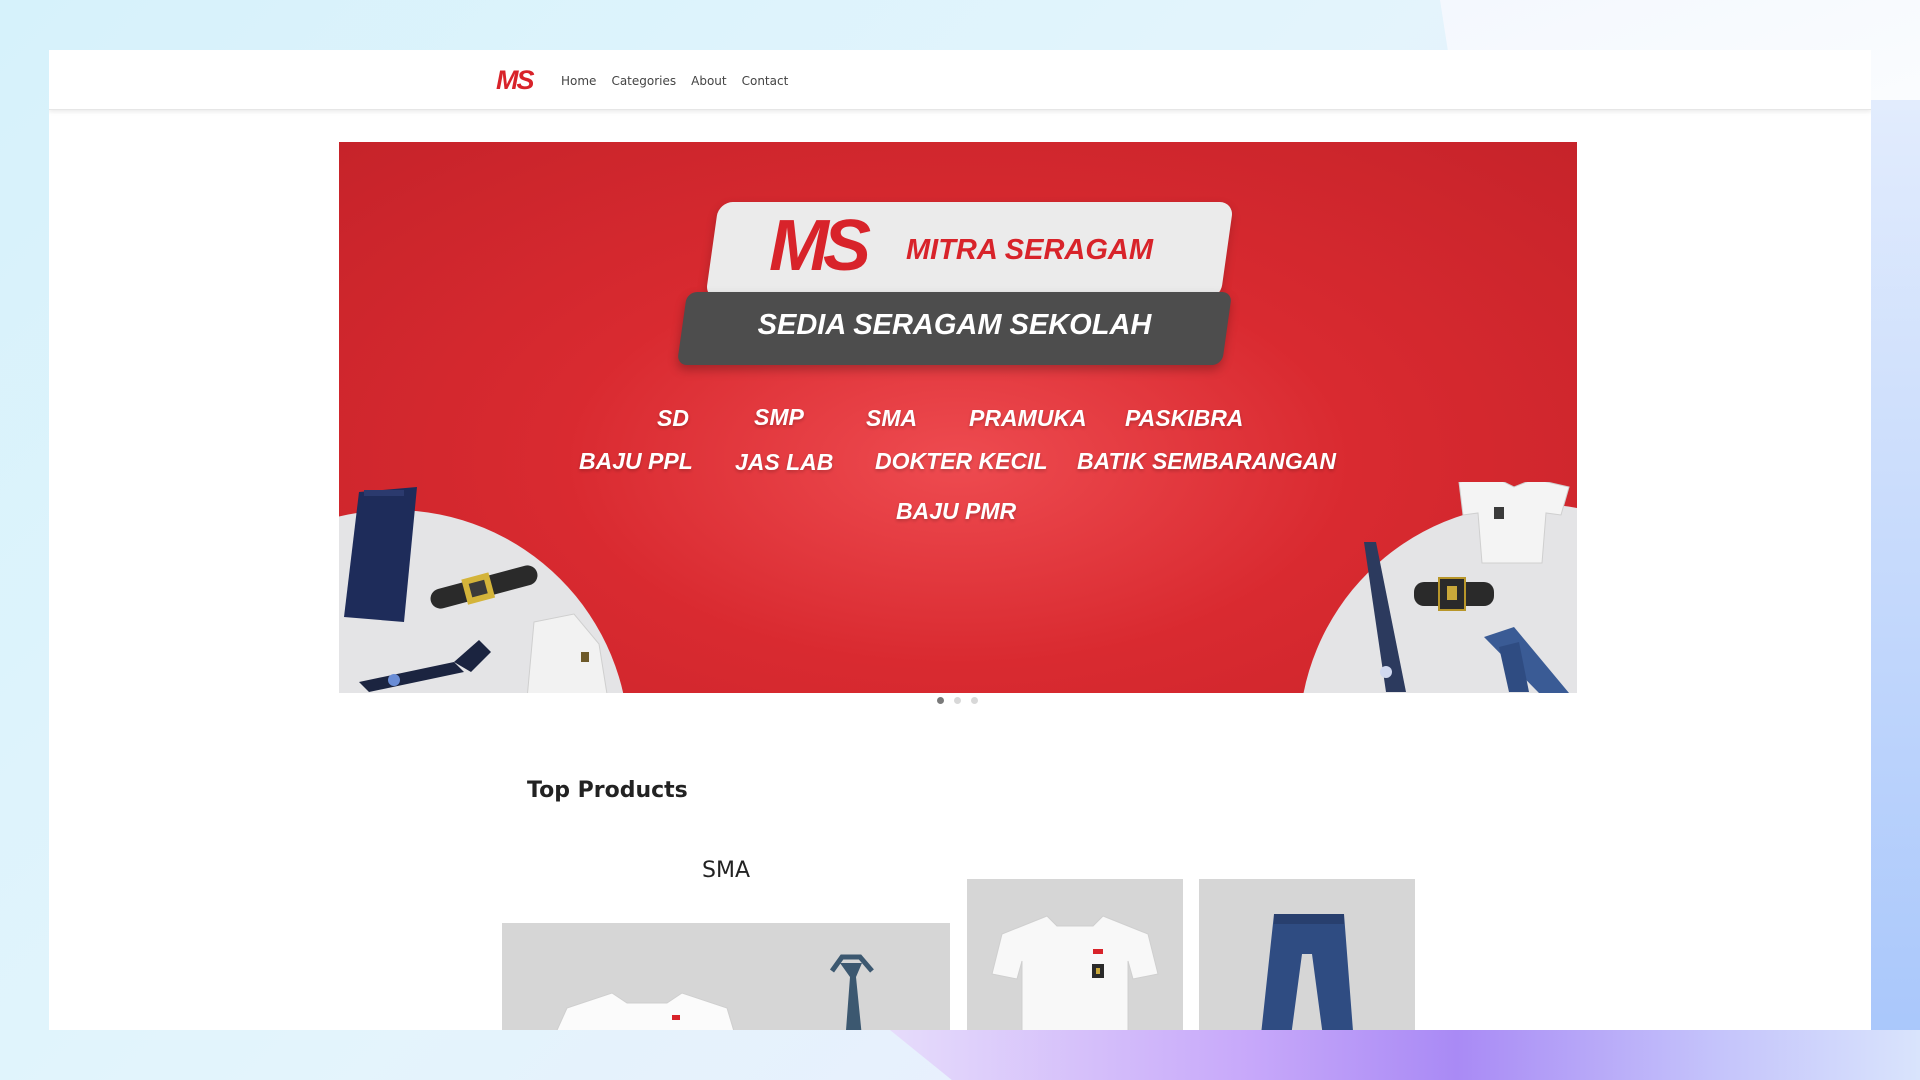 The width and height of the screenshot is (1920, 1080). I want to click on nav-categories-link: Categories, so click(643, 81).